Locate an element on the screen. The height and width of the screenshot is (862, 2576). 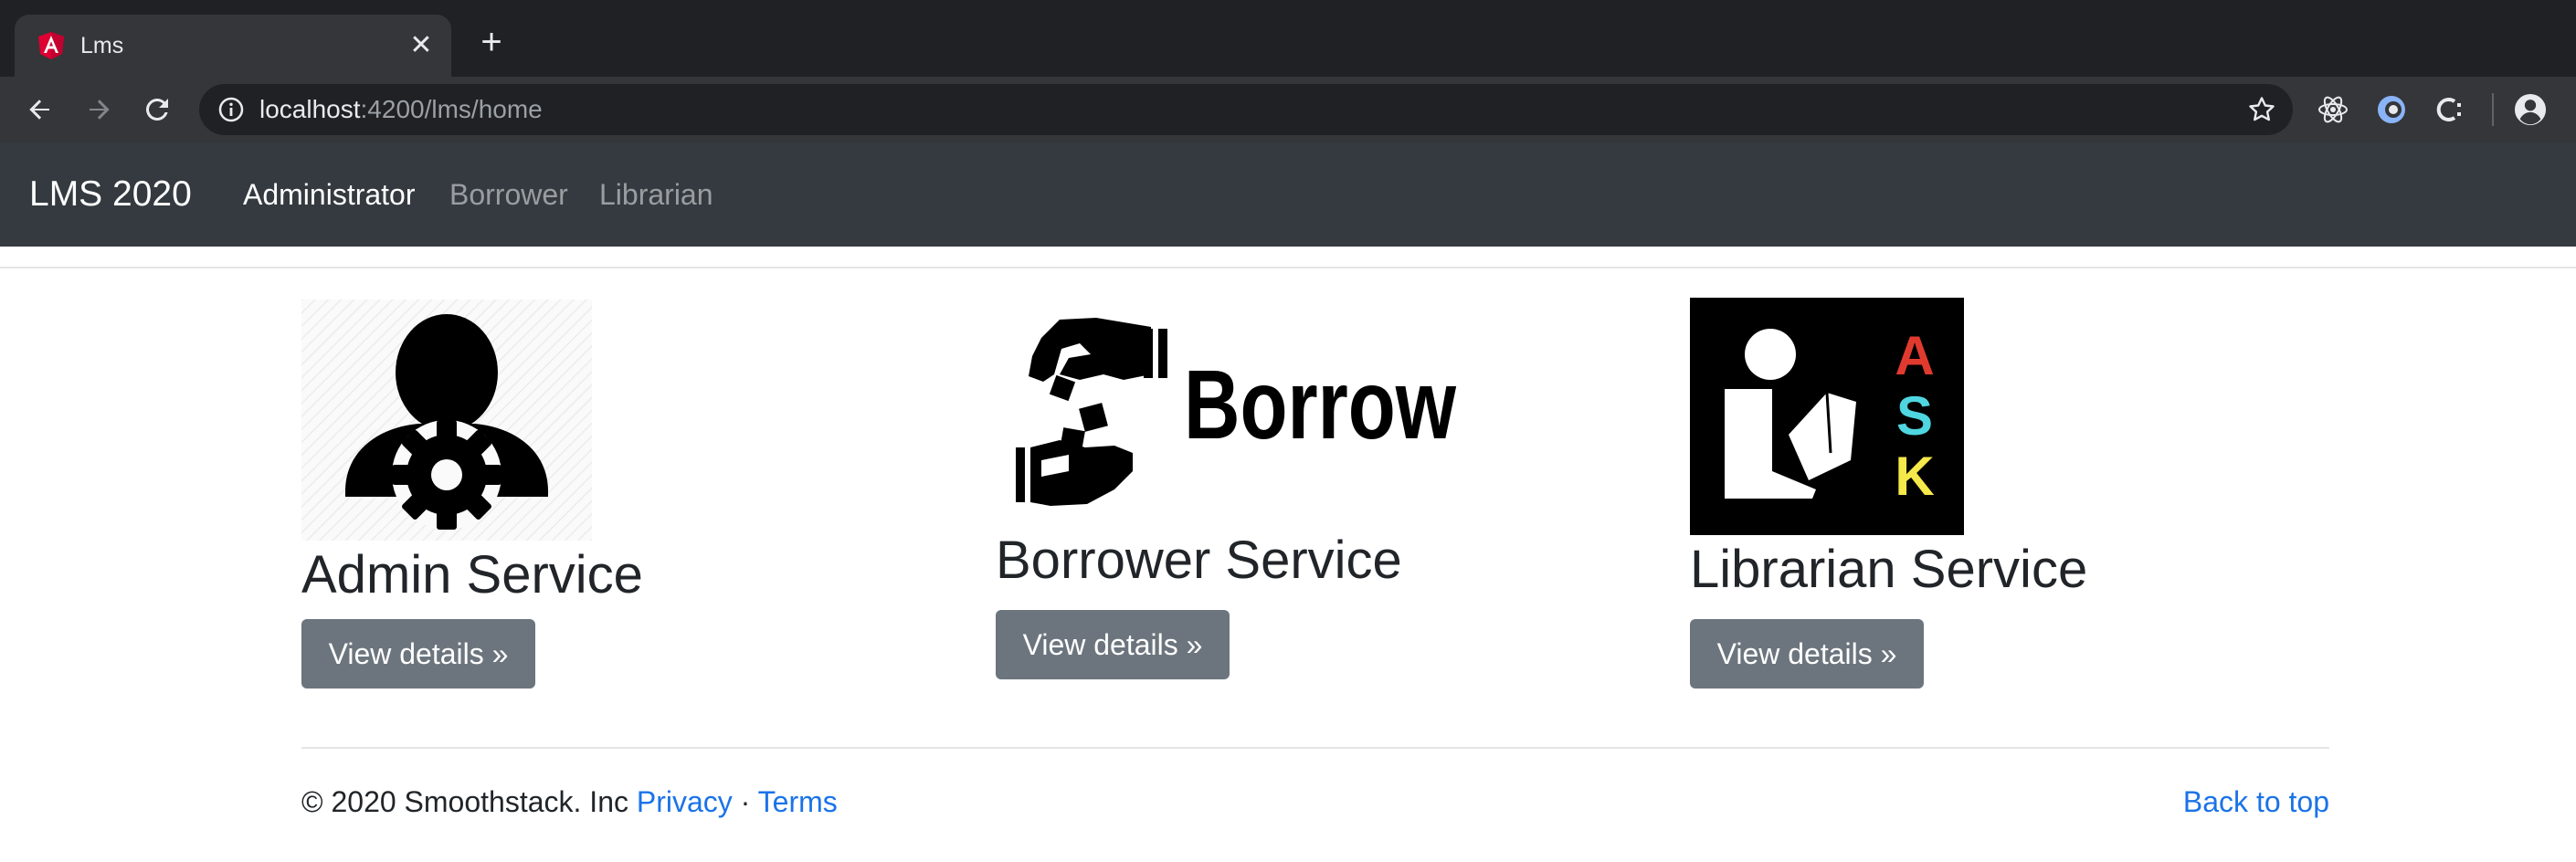
copyright-text: © 2020 Smoothstack. Inc is located at coordinates (465, 801).